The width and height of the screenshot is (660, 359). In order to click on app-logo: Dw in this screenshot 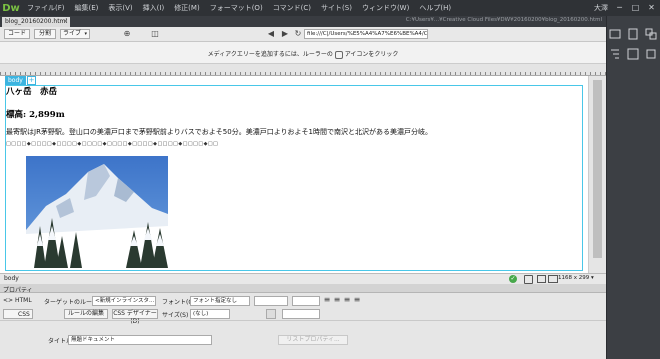, I will do `click(11, 8)`.